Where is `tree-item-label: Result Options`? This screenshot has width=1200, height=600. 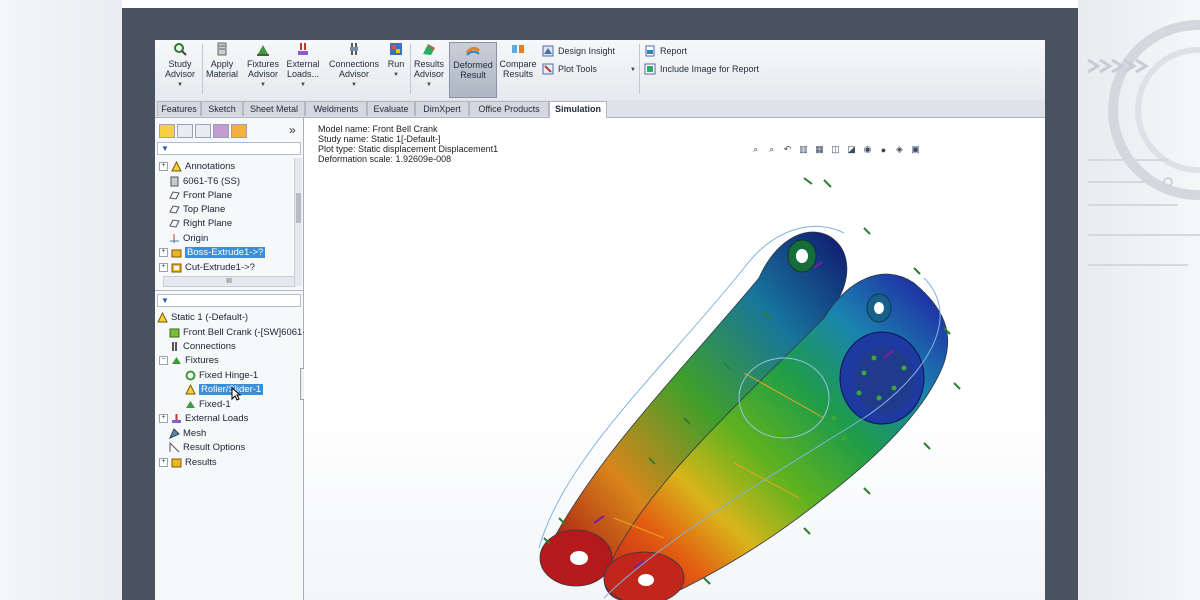 tree-item-label: Result Options is located at coordinates (214, 447).